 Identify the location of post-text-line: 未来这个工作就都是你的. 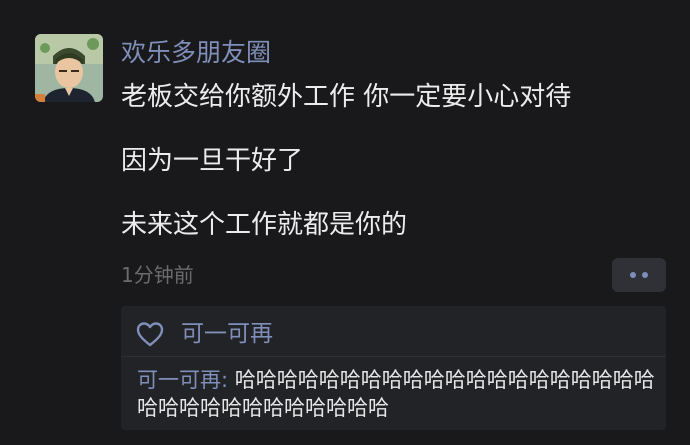
(264, 225).